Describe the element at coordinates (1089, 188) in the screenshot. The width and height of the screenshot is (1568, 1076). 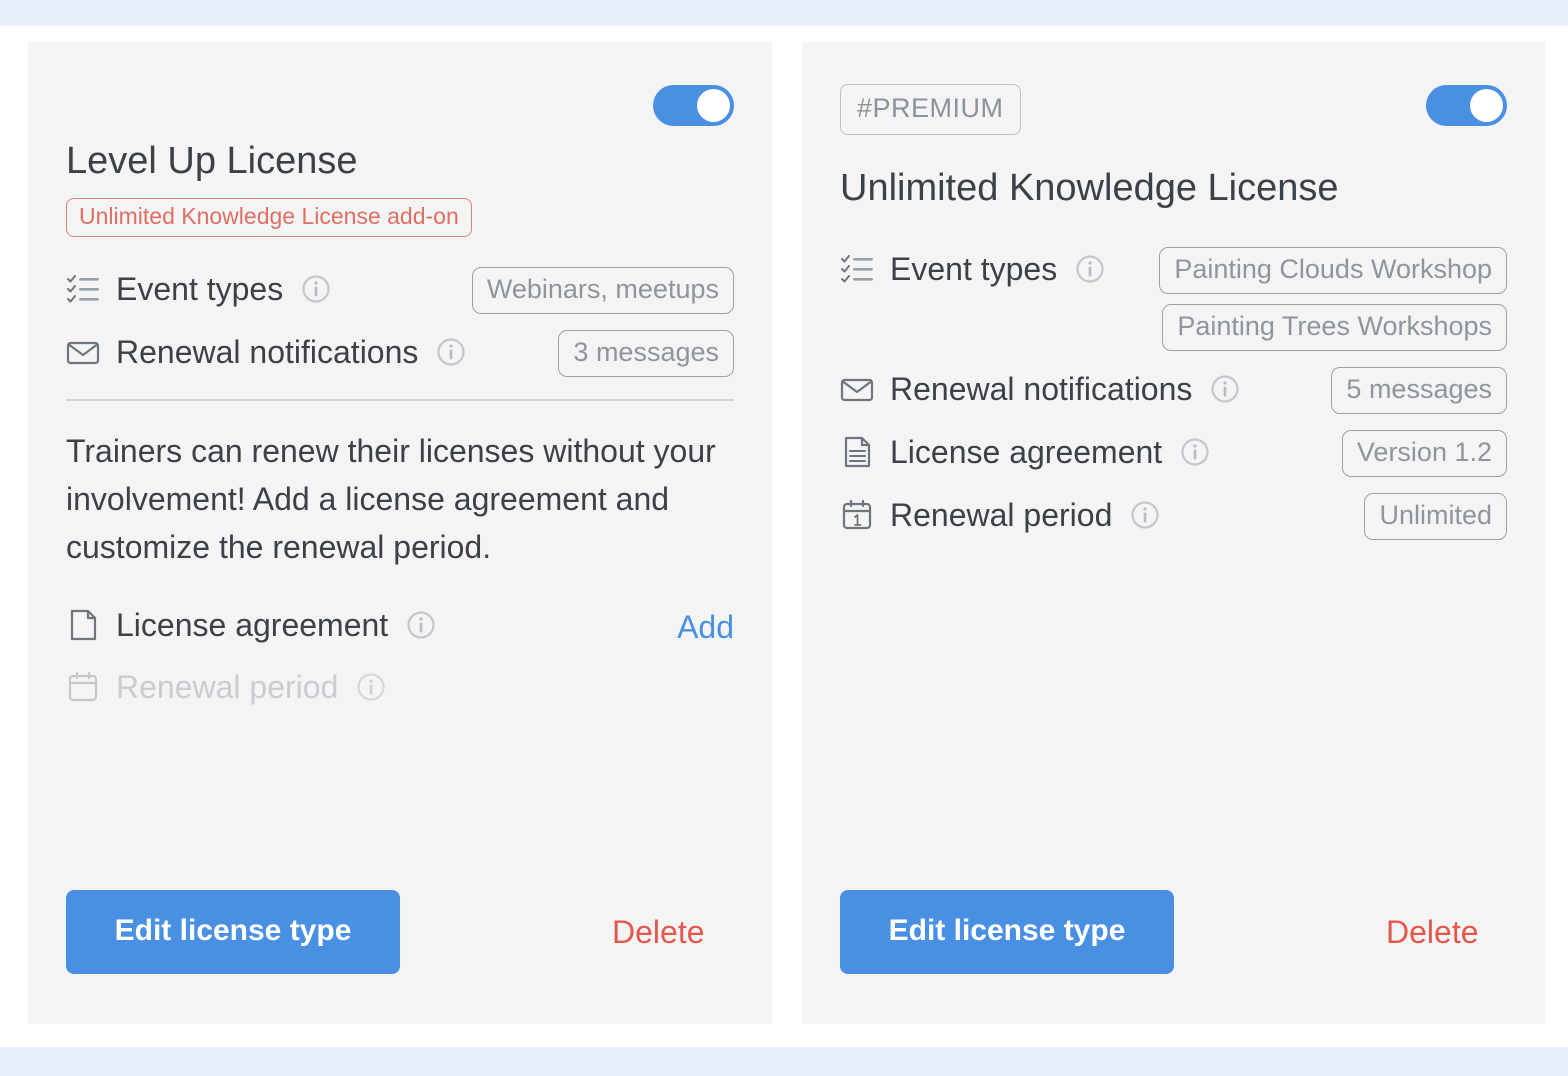
I see `page-title: Unlimited Knowledge License` at that location.